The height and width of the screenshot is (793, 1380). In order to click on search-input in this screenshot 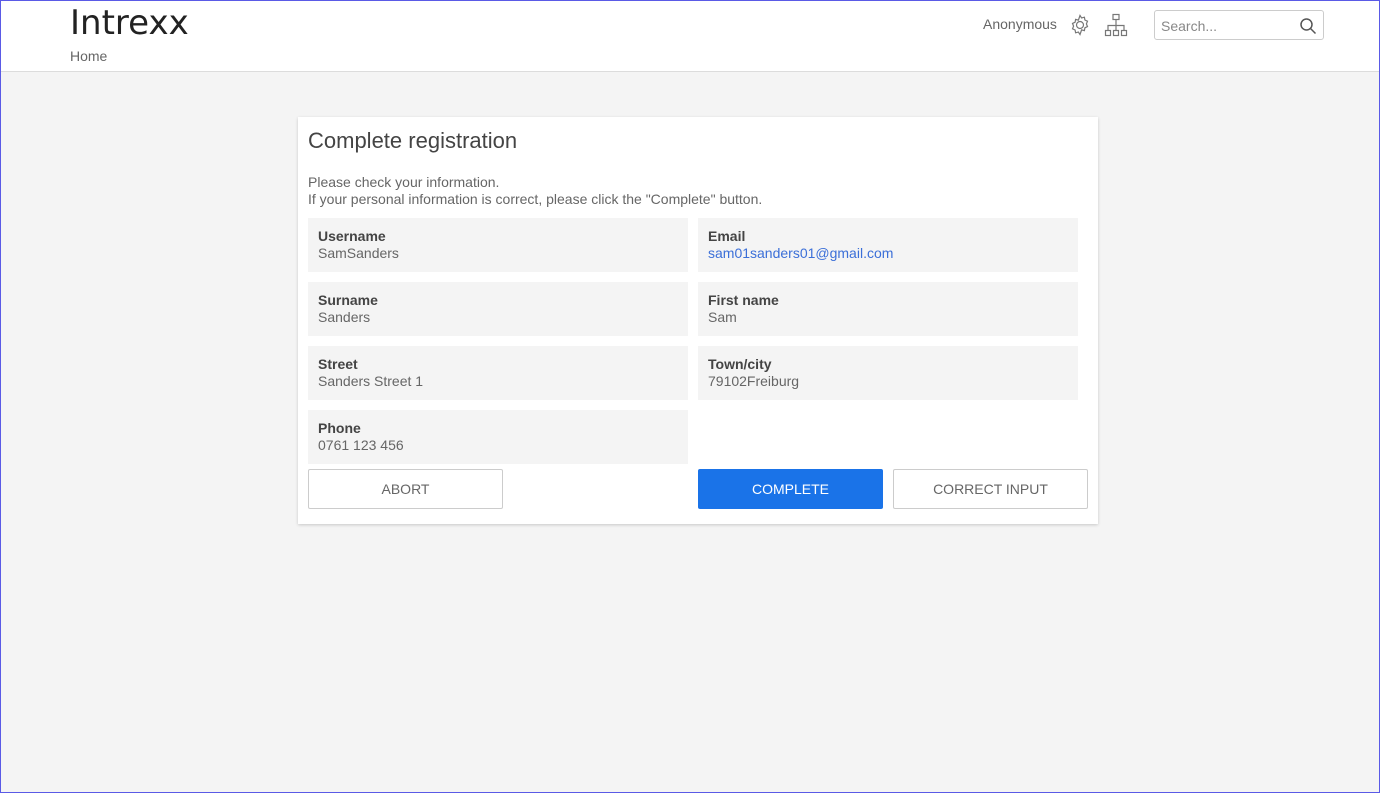, I will do `click(1228, 26)`.